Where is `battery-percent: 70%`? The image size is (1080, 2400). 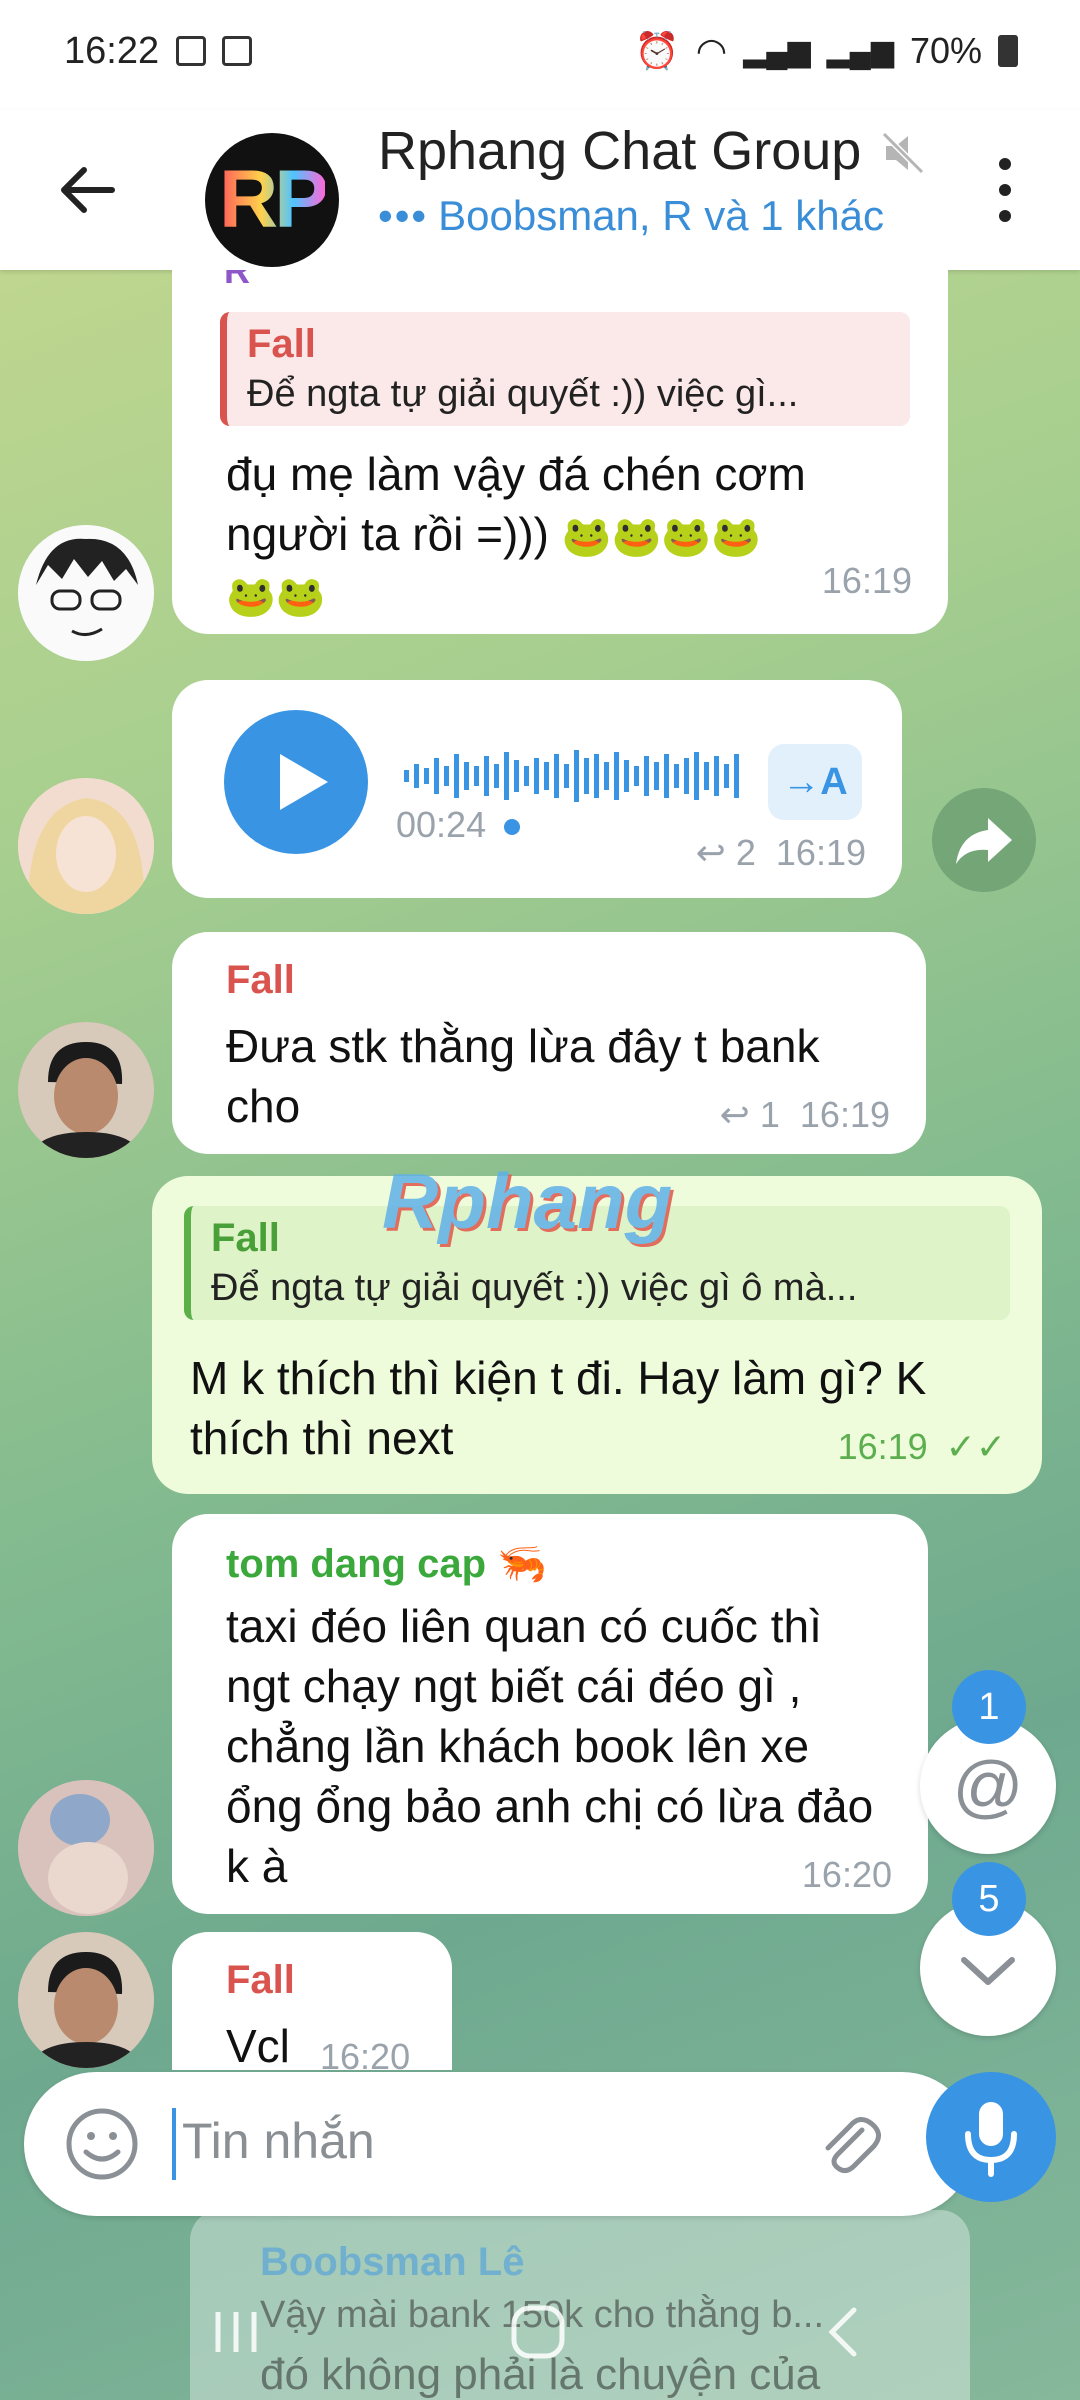
battery-percent: 70% is located at coordinates (945, 50).